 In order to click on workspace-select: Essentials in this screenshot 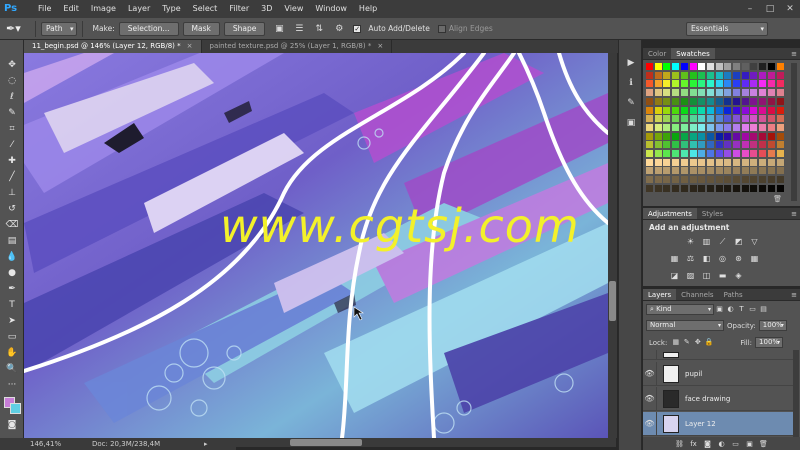, I will do `click(727, 29)`.